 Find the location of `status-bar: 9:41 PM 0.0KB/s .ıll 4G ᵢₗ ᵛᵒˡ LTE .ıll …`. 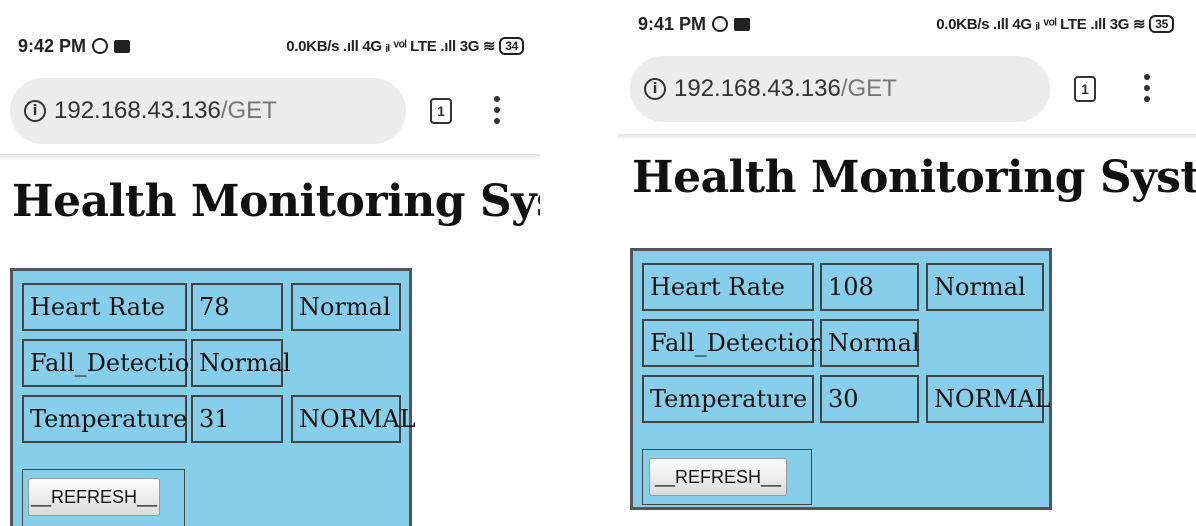

status-bar: 9:41 PM 0.0KB/s .ıll 4G ᵢₗ ᵛᵒˡ LTE .ıll … is located at coordinates (917, 24).